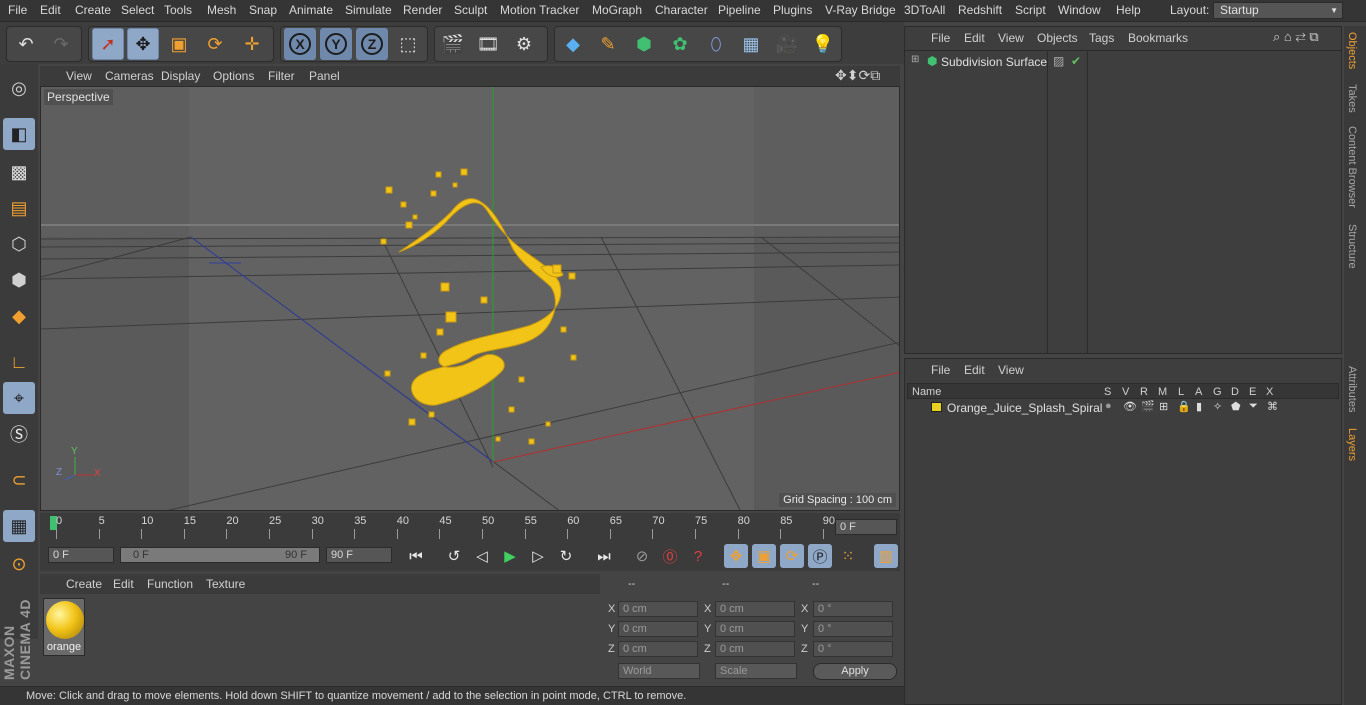  What do you see at coordinates (482, 556) in the screenshot?
I see `prev-frame-icon: ◁` at bounding box center [482, 556].